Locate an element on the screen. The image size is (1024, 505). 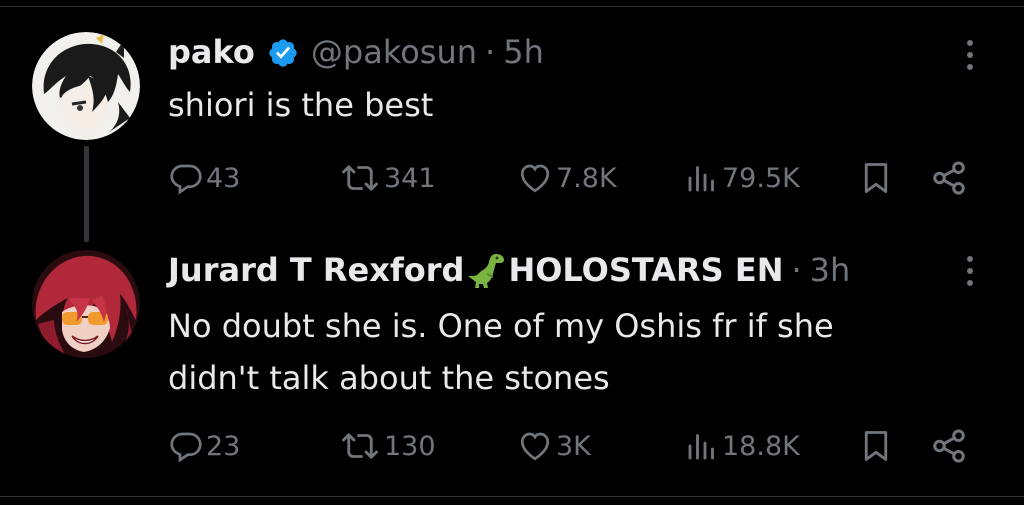
like-count: 7.8K is located at coordinates (586, 178).